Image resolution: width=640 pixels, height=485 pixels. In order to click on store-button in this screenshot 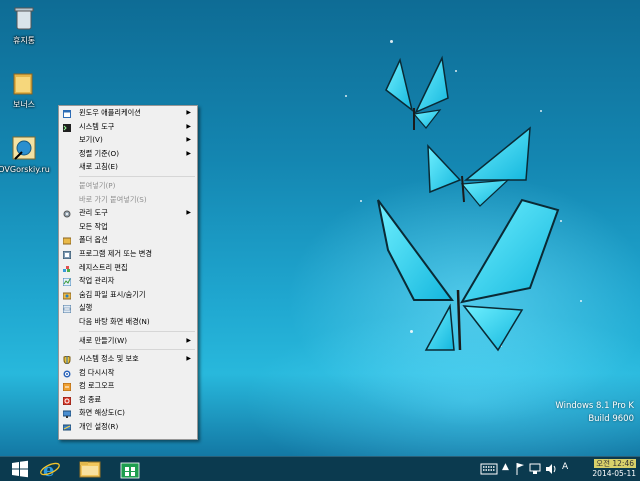, I will do `click(130, 469)`.